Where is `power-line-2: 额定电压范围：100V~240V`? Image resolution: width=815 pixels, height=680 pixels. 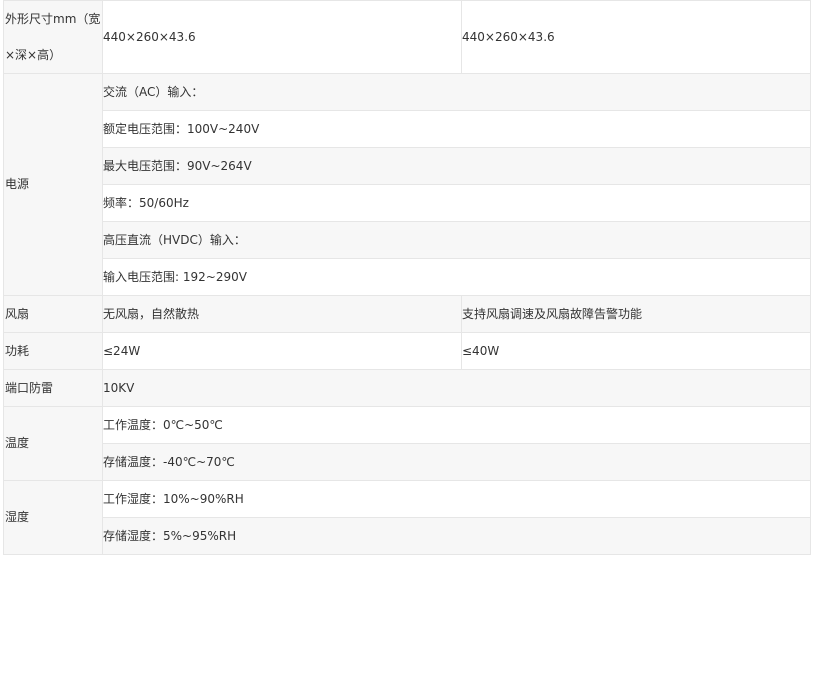
power-line-2: 额定电压范围：100V~240V is located at coordinates (456, 129).